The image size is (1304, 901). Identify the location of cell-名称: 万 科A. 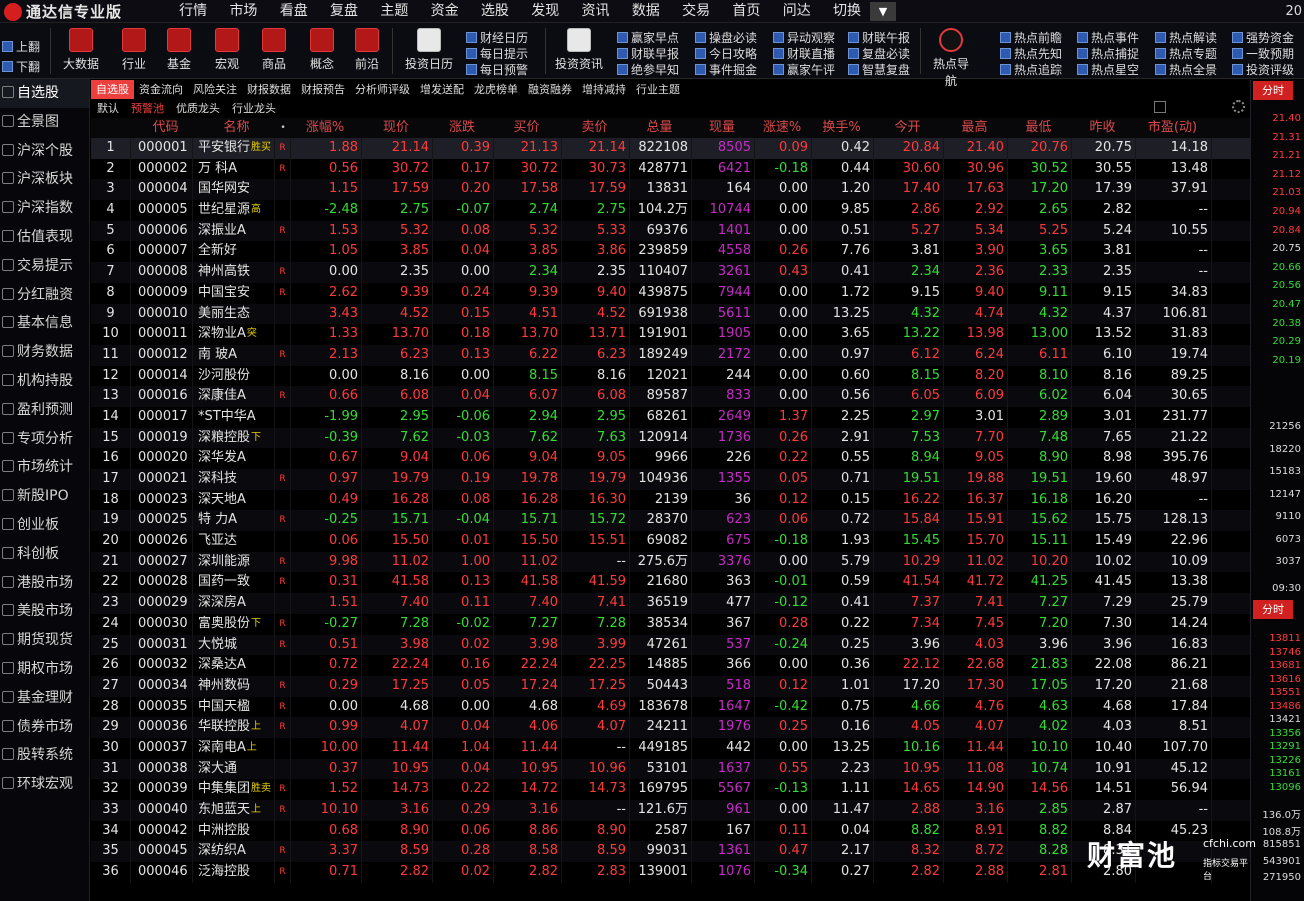
(234, 169).